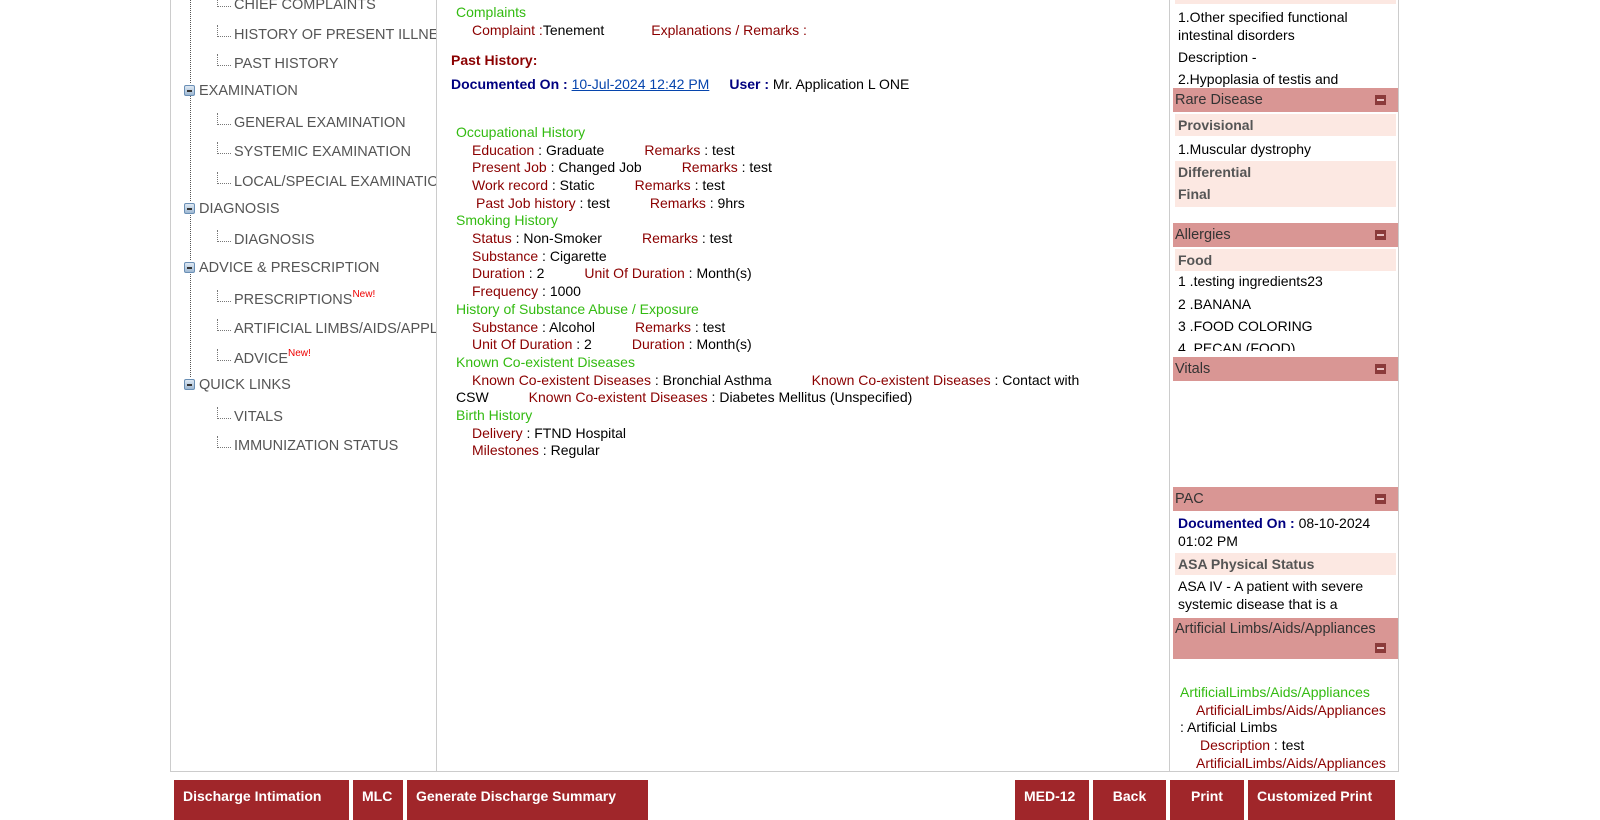 This screenshot has width=1600, height=820. What do you see at coordinates (1129, 800) in the screenshot?
I see `back-button: Back` at bounding box center [1129, 800].